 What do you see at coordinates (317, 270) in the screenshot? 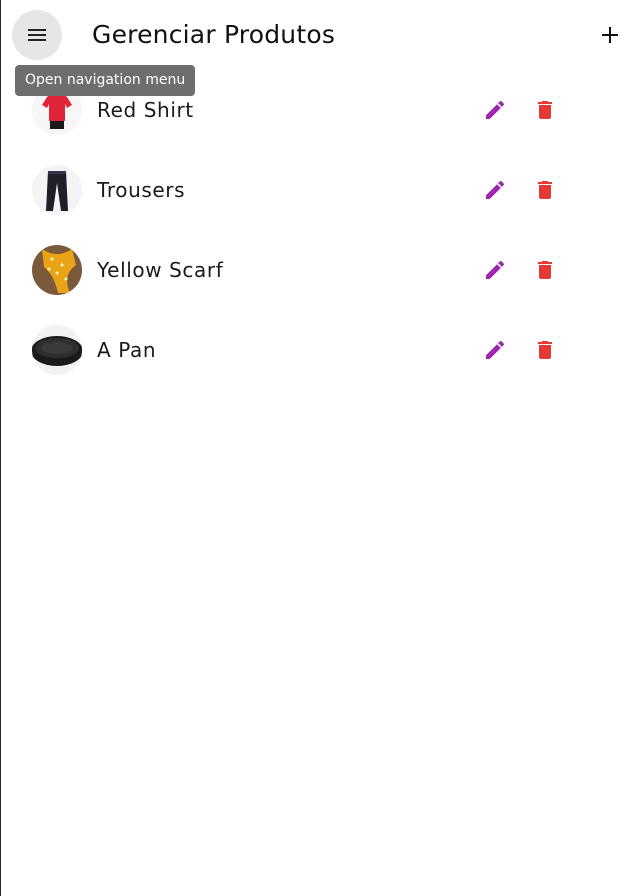
I see `list-item: Yellow Scarf` at bounding box center [317, 270].